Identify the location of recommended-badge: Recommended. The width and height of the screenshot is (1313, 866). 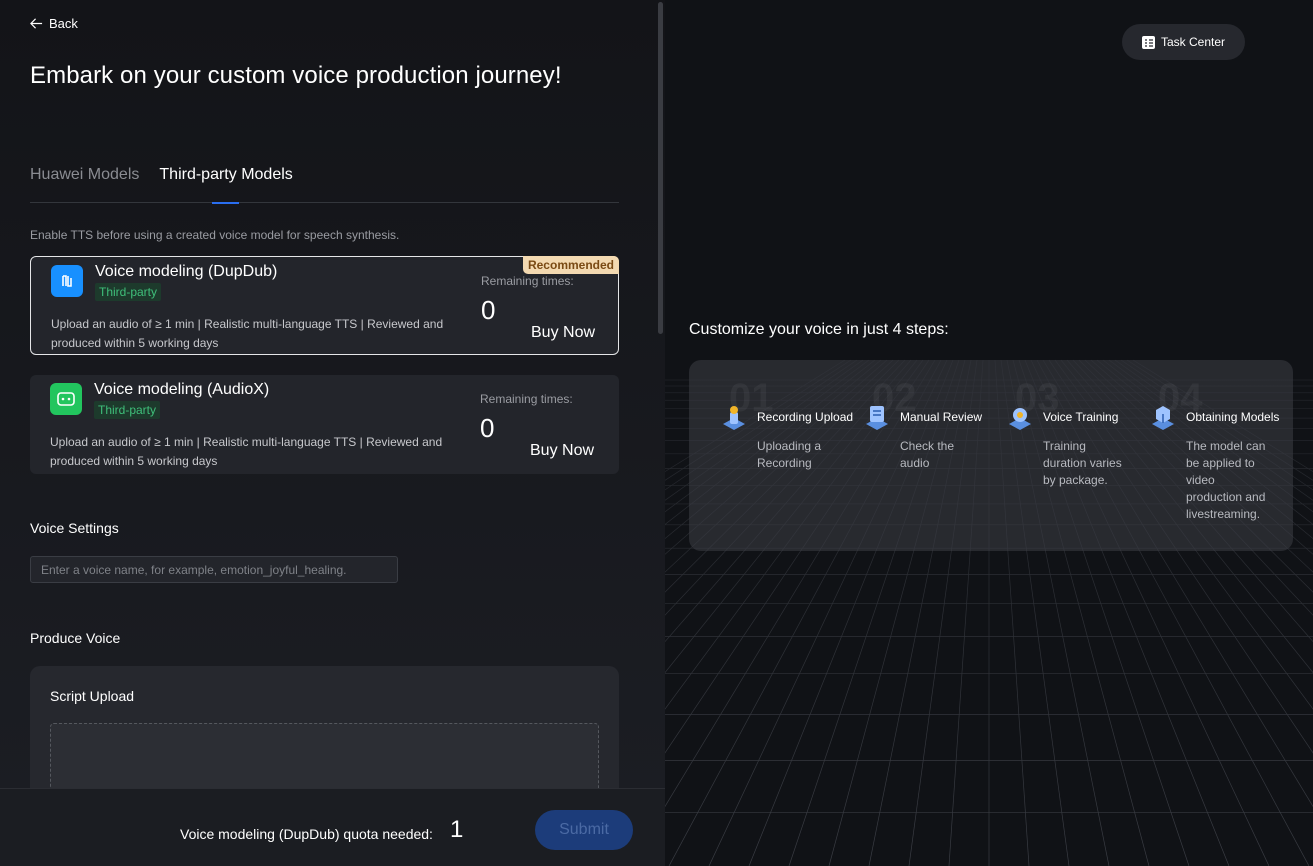
(570, 265).